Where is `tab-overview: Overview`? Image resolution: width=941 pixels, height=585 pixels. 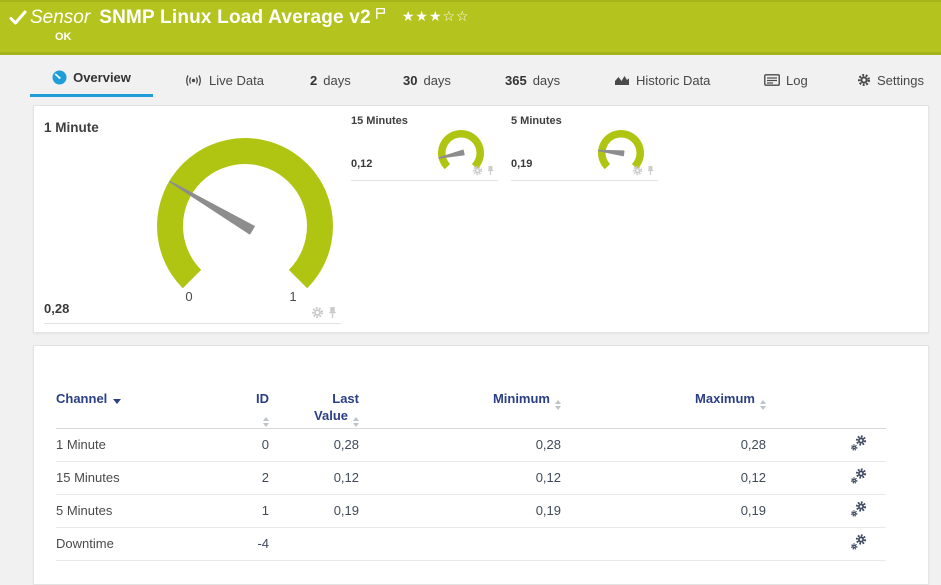
tab-overview: Overview is located at coordinates (91, 79).